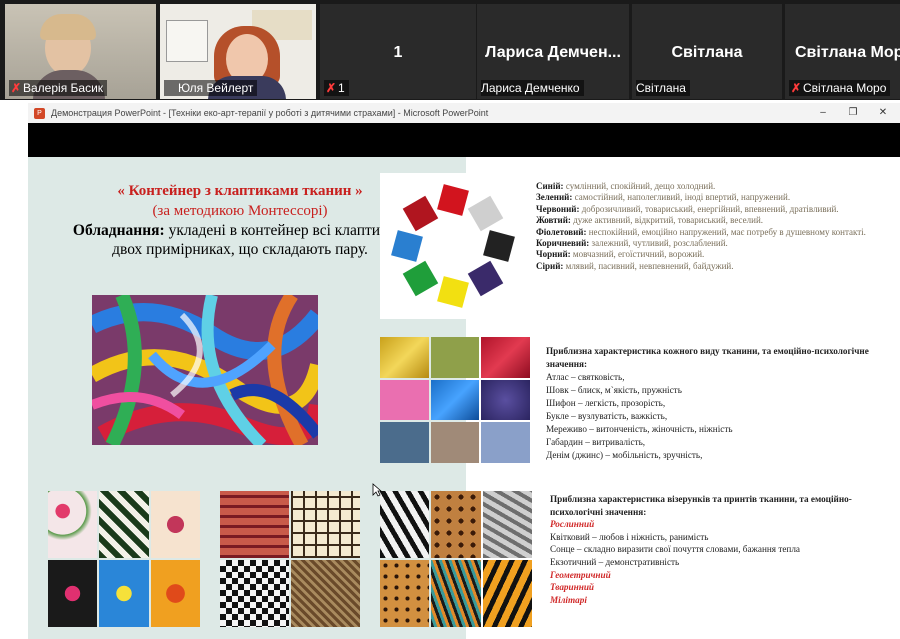 The image size is (900, 639). I want to click on minimize-button: –, so click(823, 113).